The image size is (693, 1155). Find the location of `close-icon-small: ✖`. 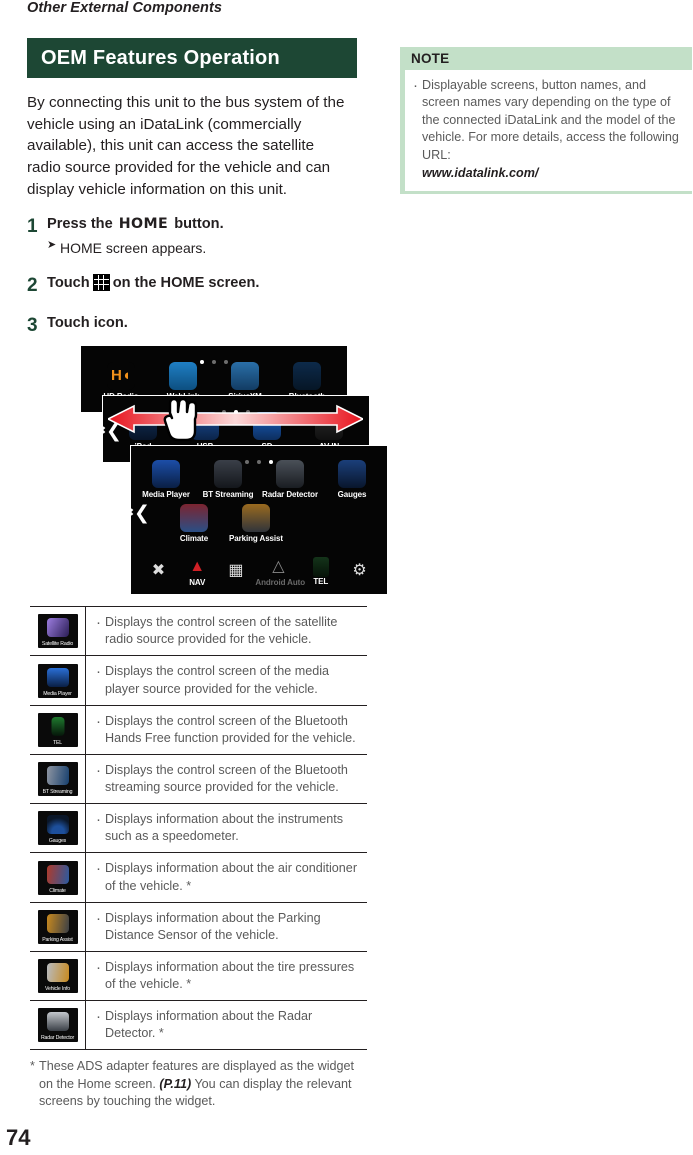

close-icon-small: ✖ is located at coordinates (132, 513).